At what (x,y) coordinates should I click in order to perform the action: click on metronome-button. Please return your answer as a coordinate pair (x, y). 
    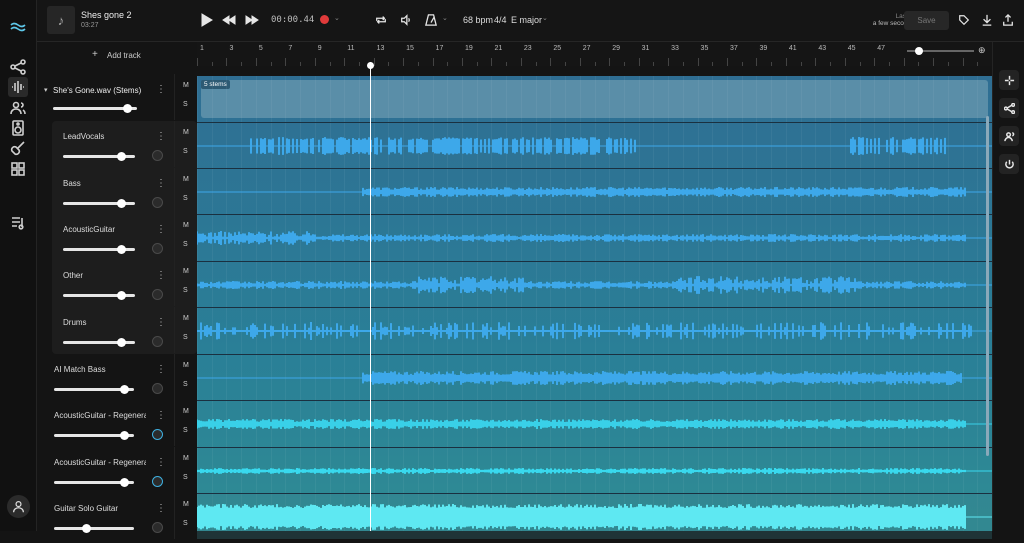
    Looking at the image, I should click on (431, 20).